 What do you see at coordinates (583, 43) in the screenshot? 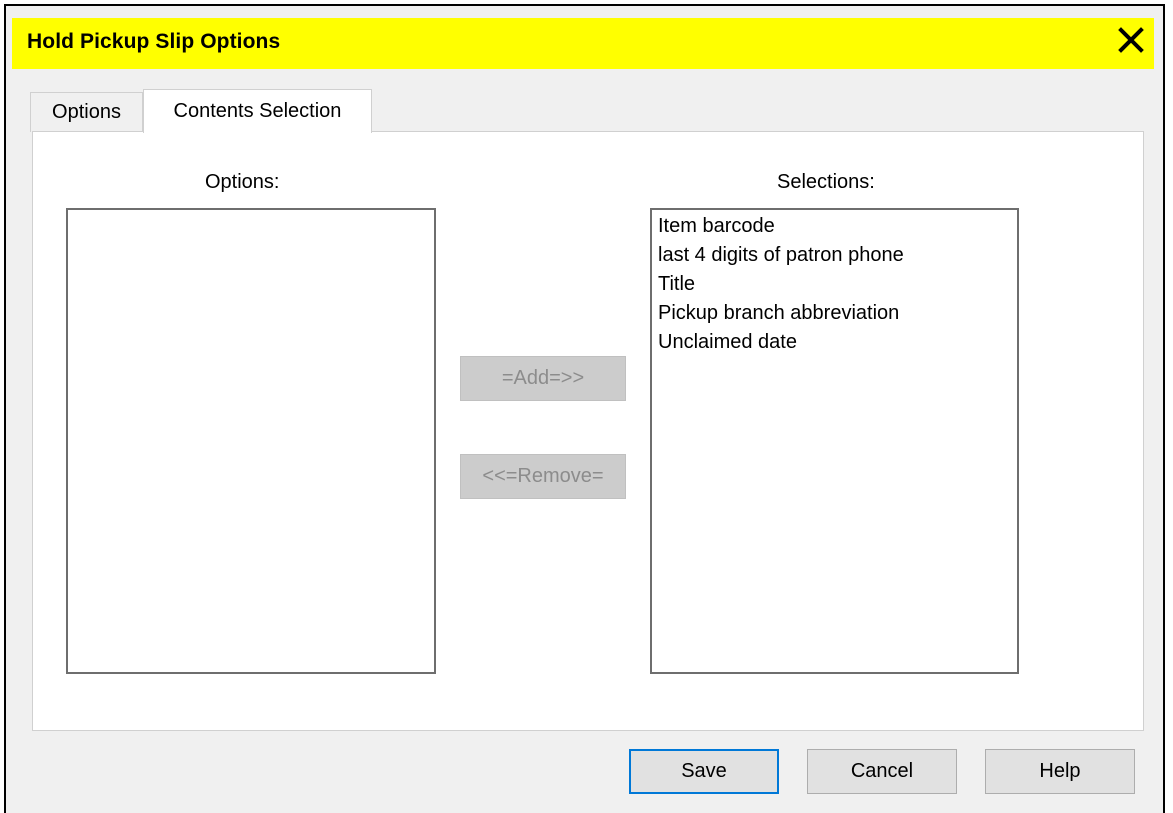
I see `title-bar: Hold Pickup Slip Options` at bounding box center [583, 43].